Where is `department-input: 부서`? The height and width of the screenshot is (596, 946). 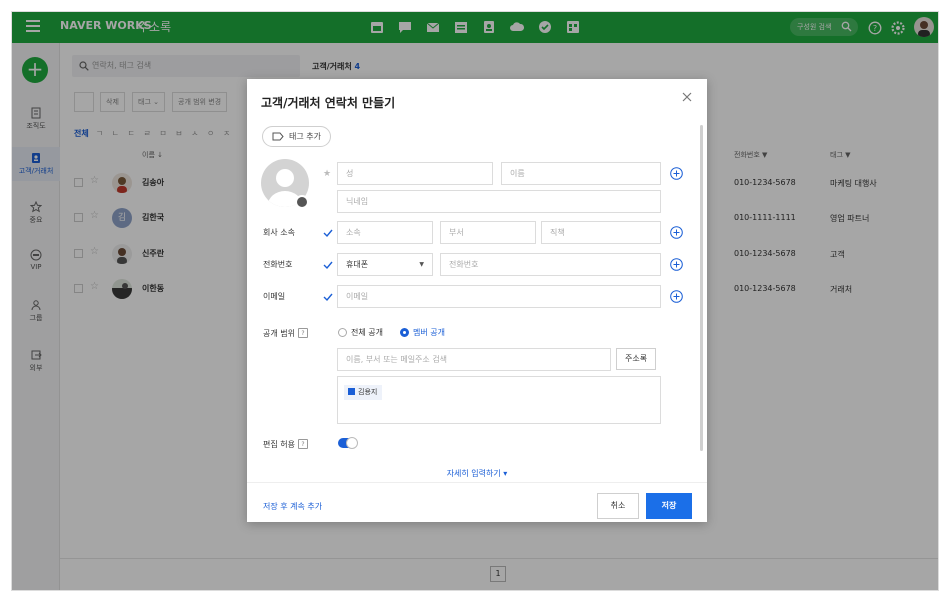 department-input: 부서 is located at coordinates (488, 232).